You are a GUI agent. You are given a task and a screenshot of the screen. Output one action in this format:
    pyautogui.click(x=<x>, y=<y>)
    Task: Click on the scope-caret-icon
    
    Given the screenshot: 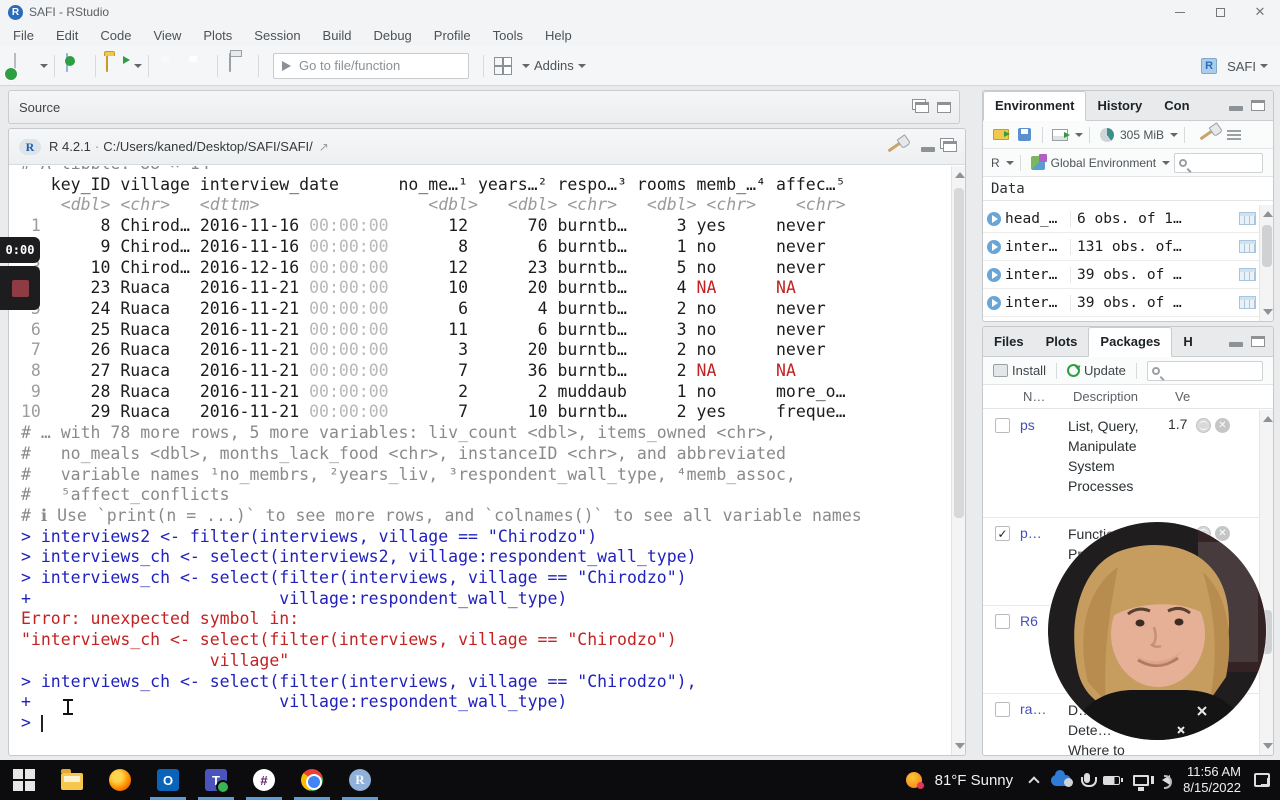 What is the action you would take?
    pyautogui.click(x=1166, y=162)
    